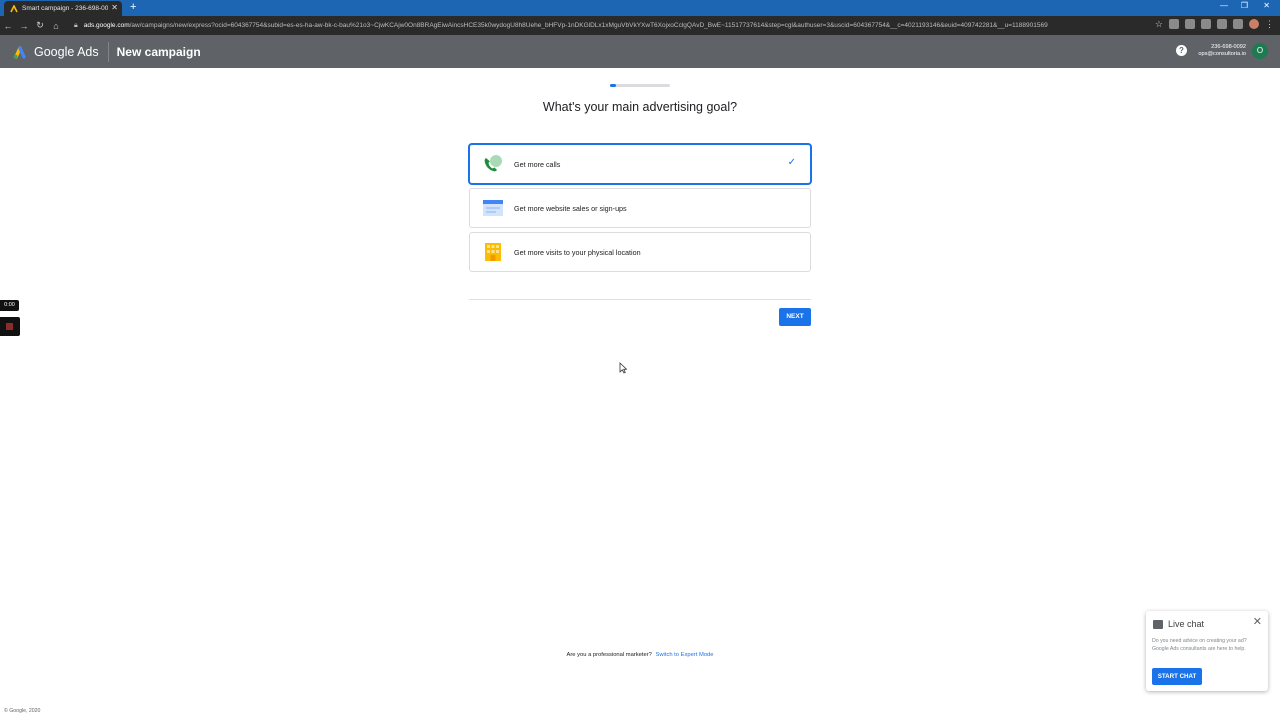  Describe the element at coordinates (640, 107) in the screenshot. I see `wizard-question: What's your main advertising goal?` at that location.